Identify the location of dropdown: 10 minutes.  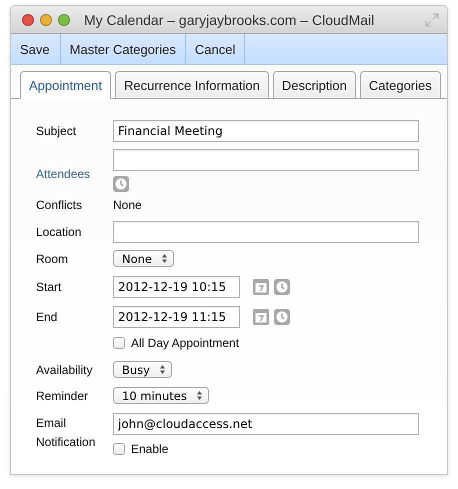
(161, 395).